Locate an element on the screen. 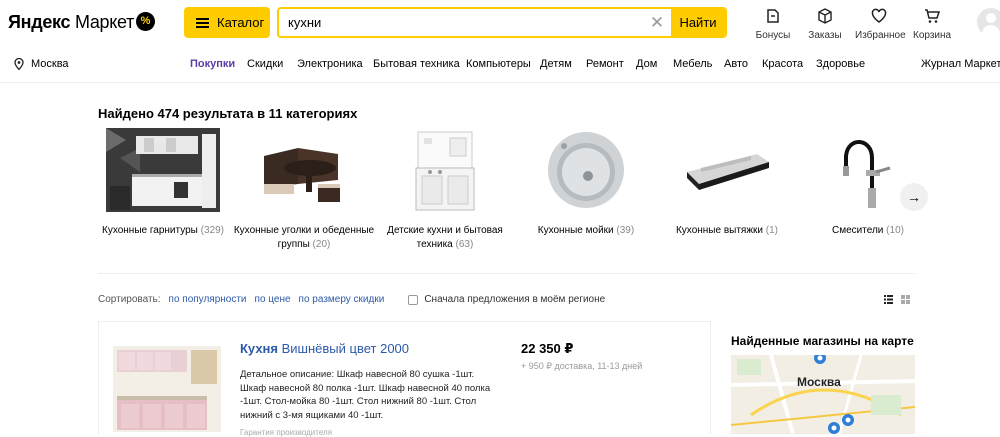 The image size is (1000, 437). avatar is located at coordinates (988, 22).